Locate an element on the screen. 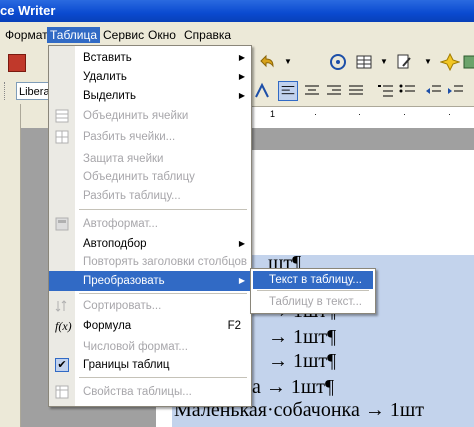 The width and height of the screenshot is (474, 427). menu-item-label: Преобразовать is located at coordinates (124, 281).